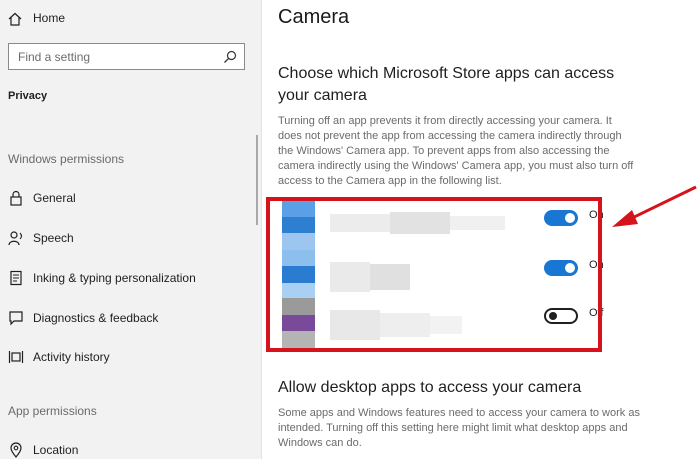 This screenshot has height=464, width=700. I want to click on category-title: Privacy, so click(28, 96).